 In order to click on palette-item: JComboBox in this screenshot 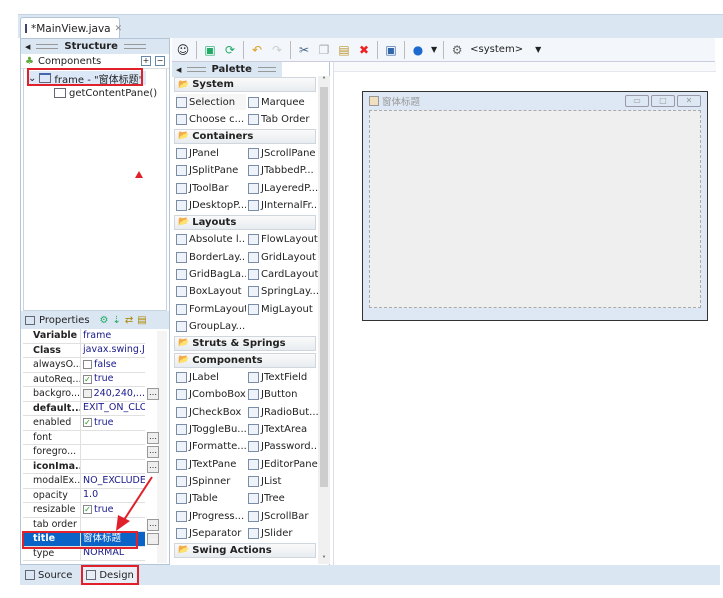, I will do `click(211, 395)`.